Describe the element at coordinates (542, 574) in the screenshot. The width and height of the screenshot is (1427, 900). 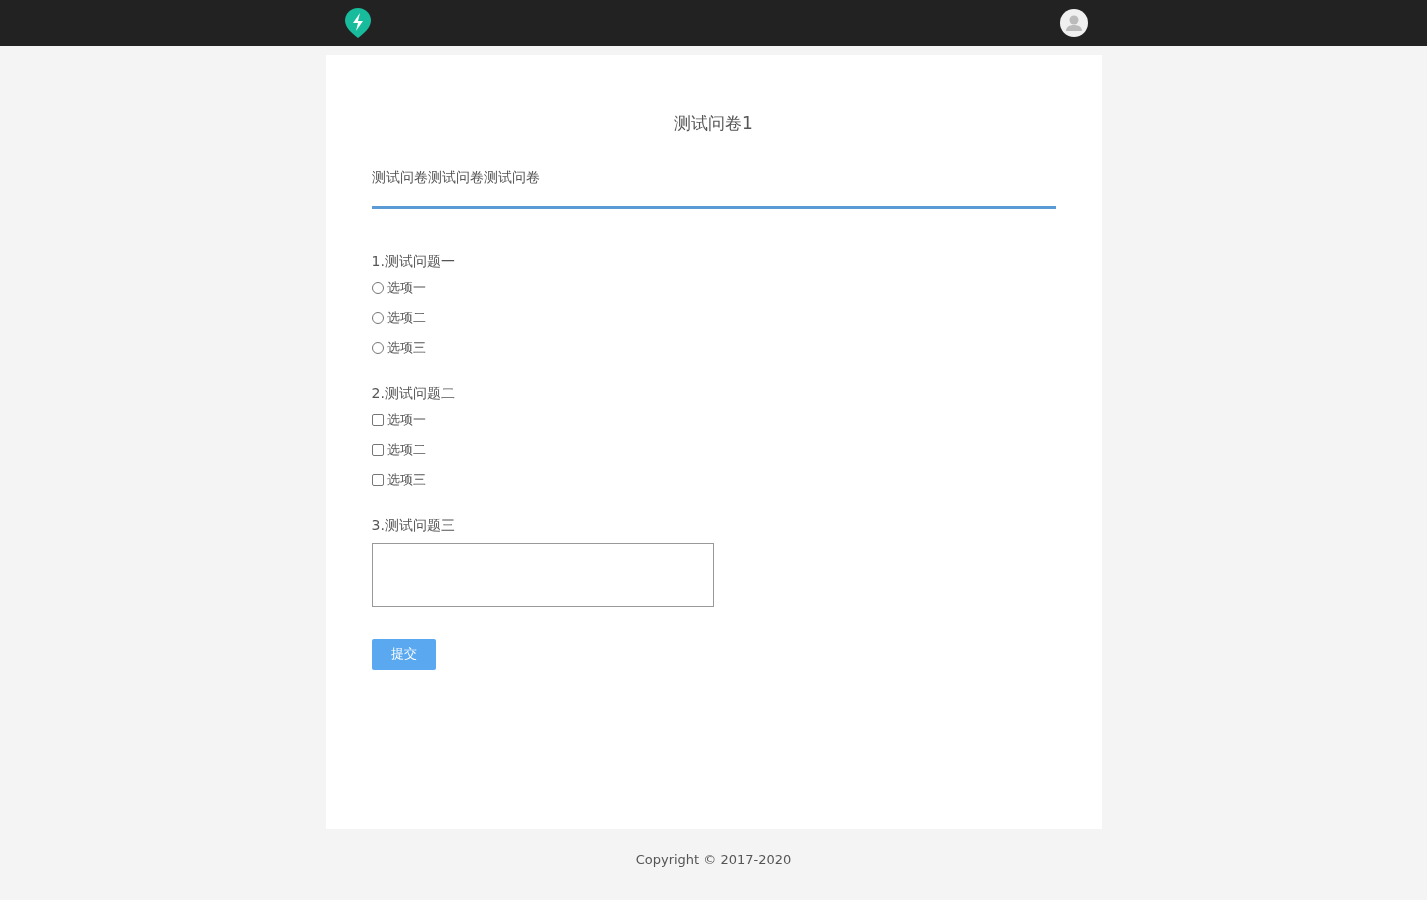
I see `answer-box` at that location.